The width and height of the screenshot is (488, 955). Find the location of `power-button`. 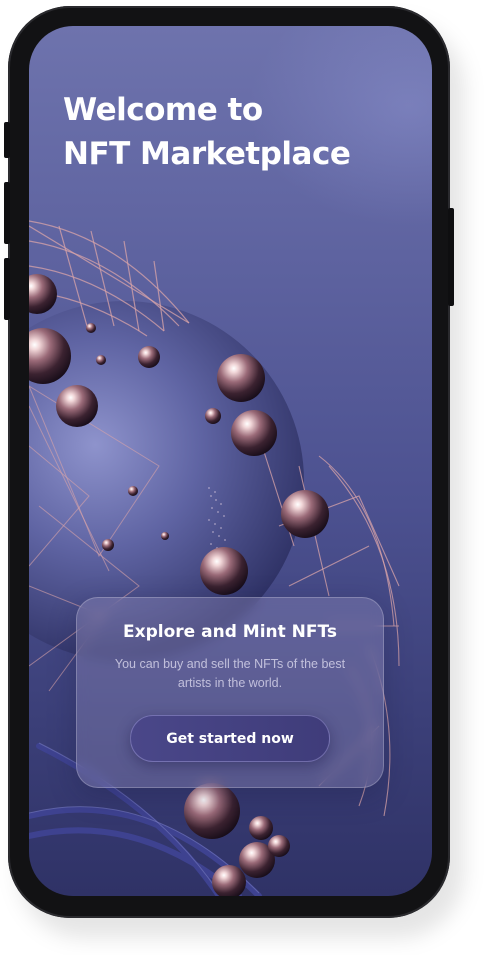

power-button is located at coordinates (451, 257).